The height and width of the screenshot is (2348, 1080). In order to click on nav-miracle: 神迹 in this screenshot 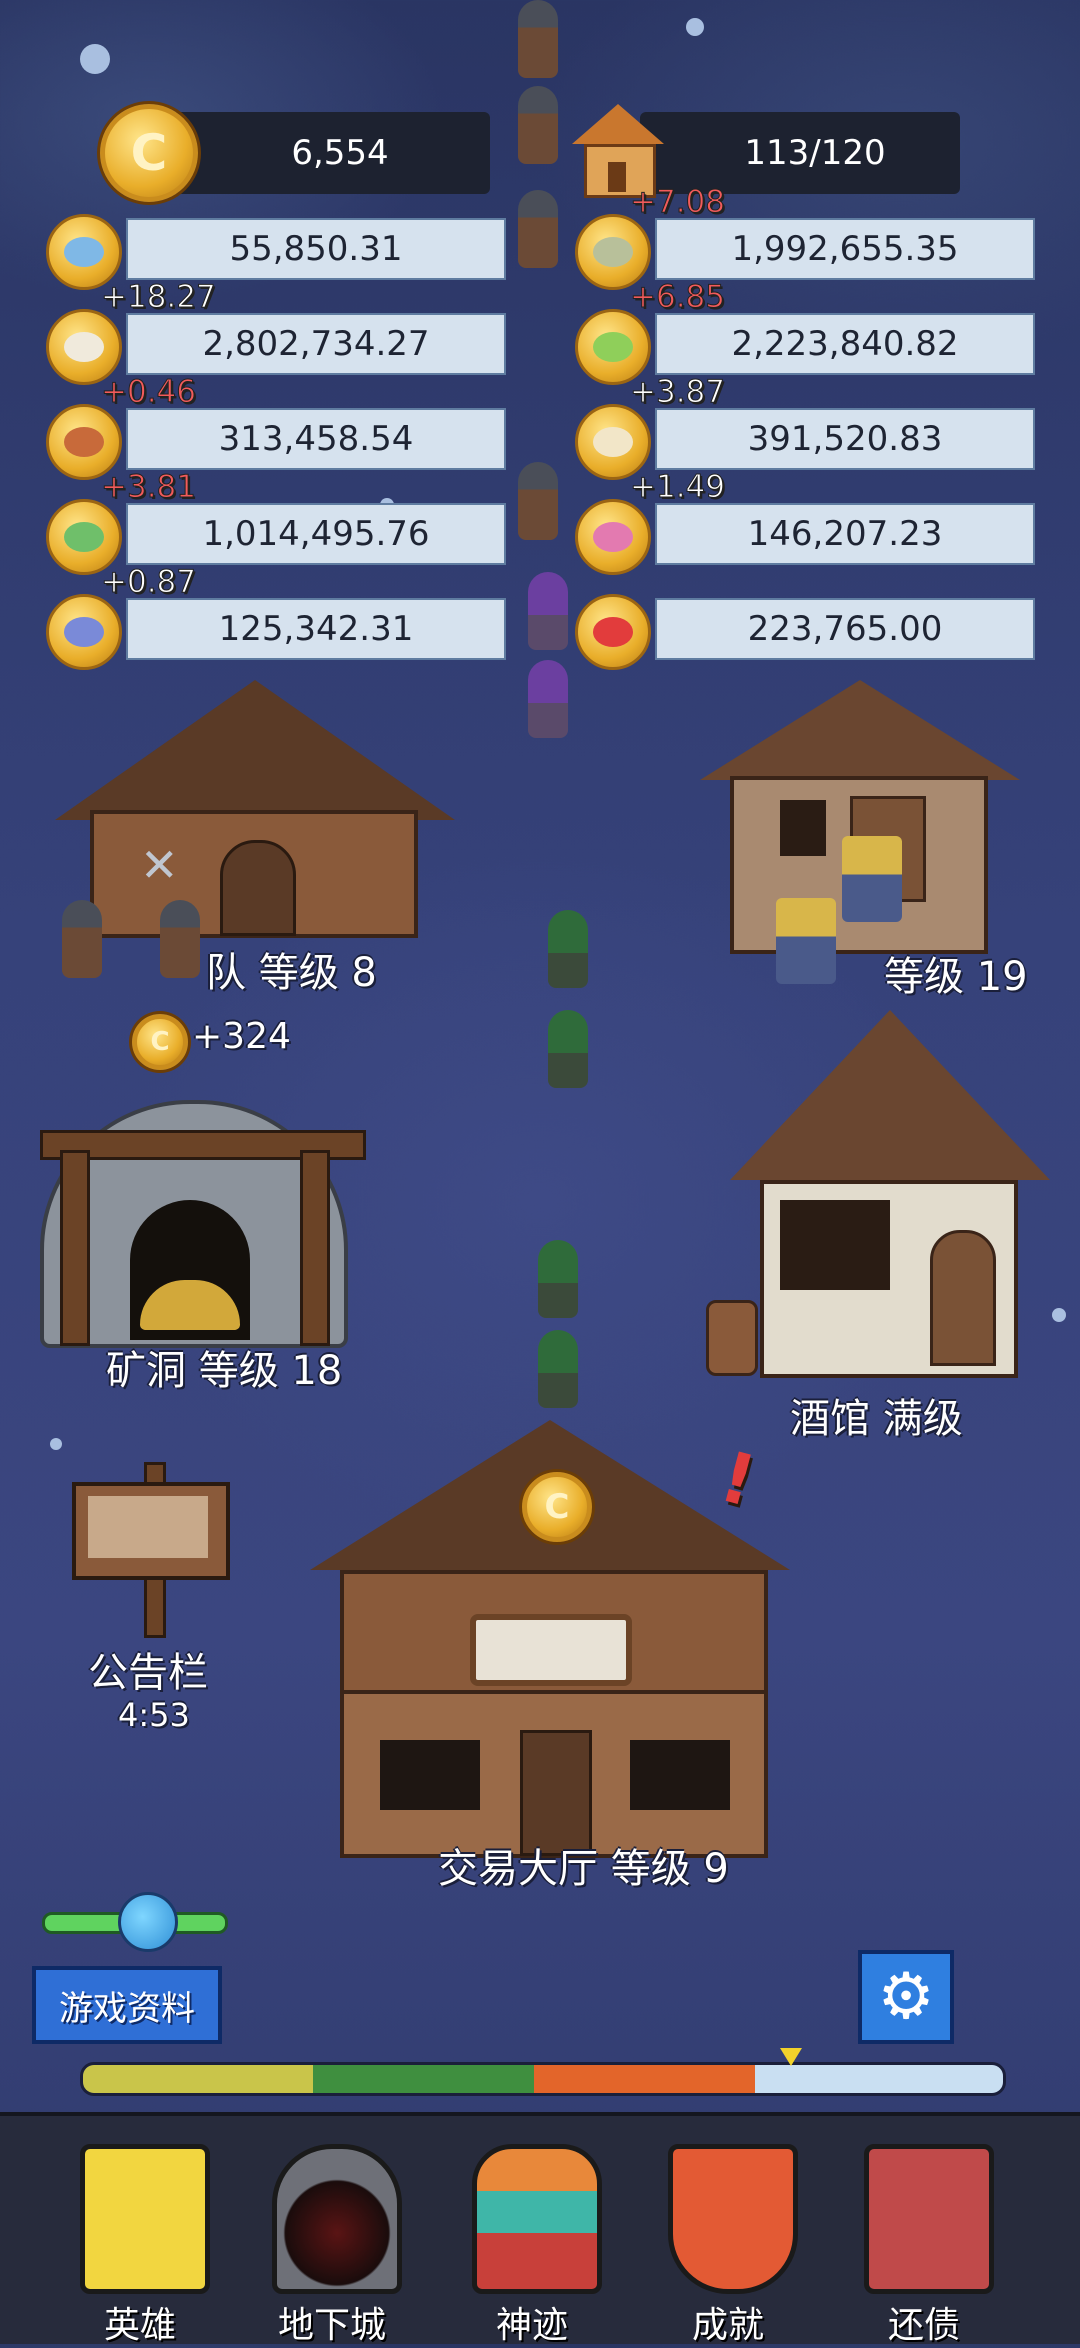, I will do `click(532, 2241)`.